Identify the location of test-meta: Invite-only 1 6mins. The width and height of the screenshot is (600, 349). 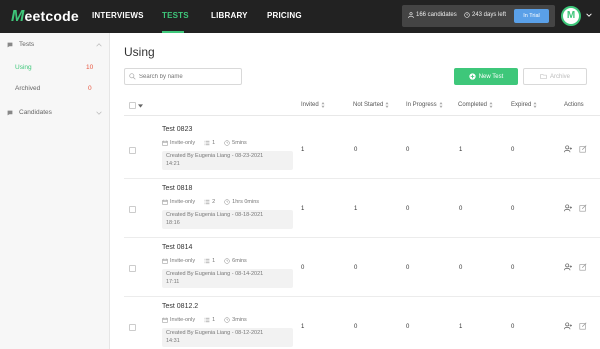
(204, 261).